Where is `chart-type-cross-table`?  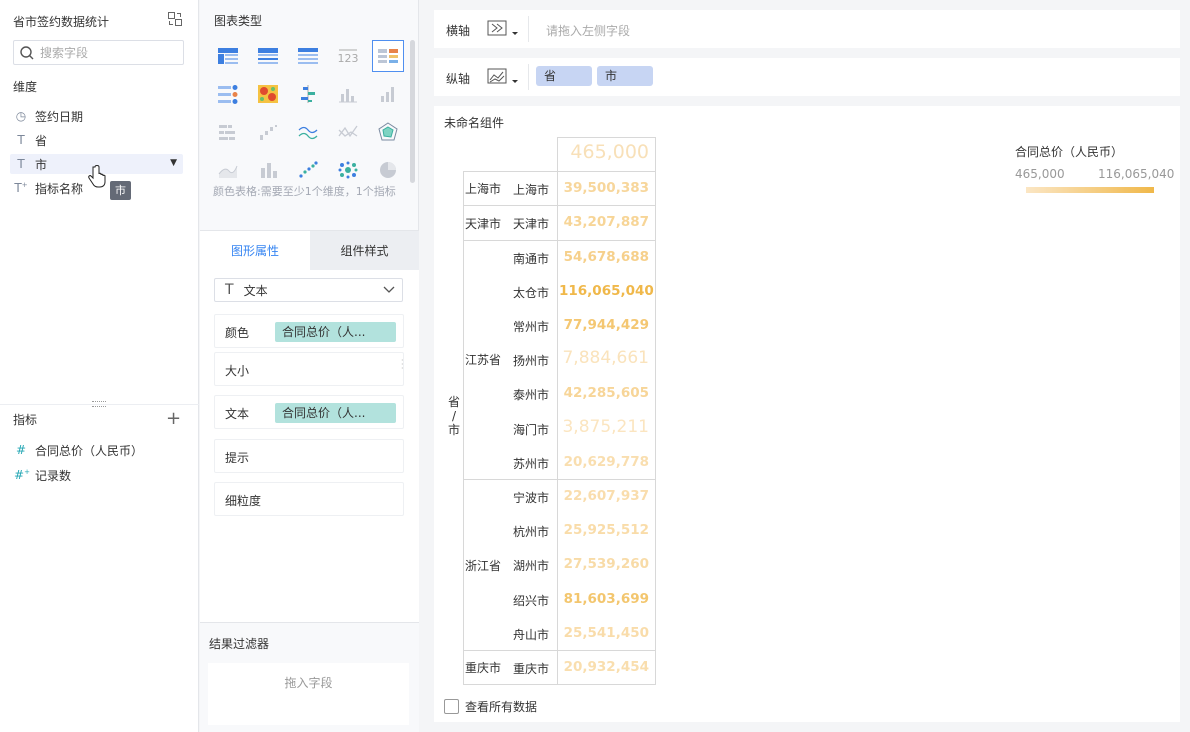 chart-type-cross-table is located at coordinates (268, 56).